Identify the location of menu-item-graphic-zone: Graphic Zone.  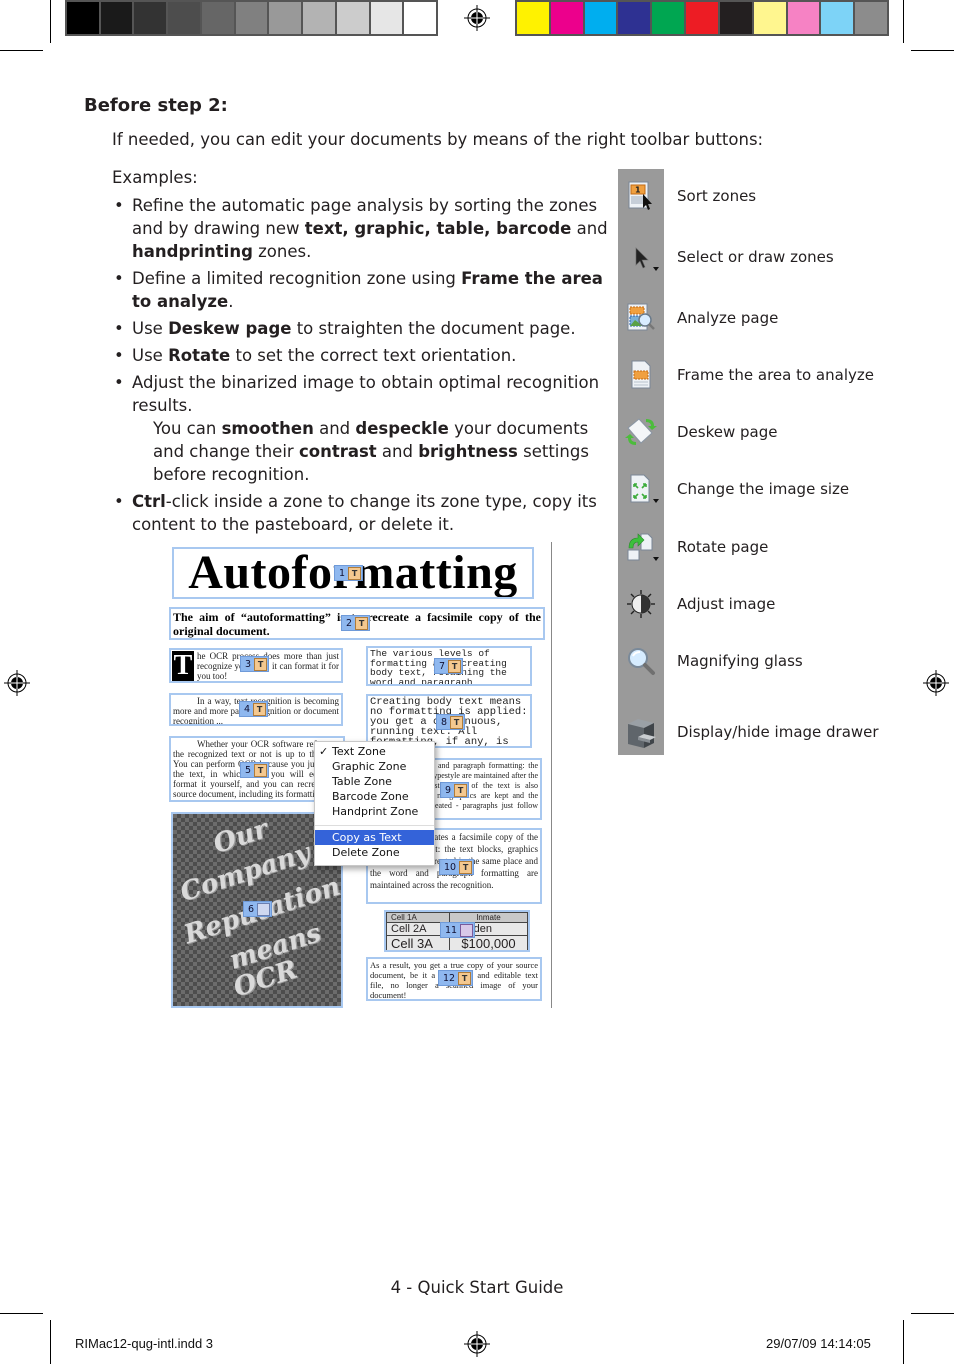
(374, 766).